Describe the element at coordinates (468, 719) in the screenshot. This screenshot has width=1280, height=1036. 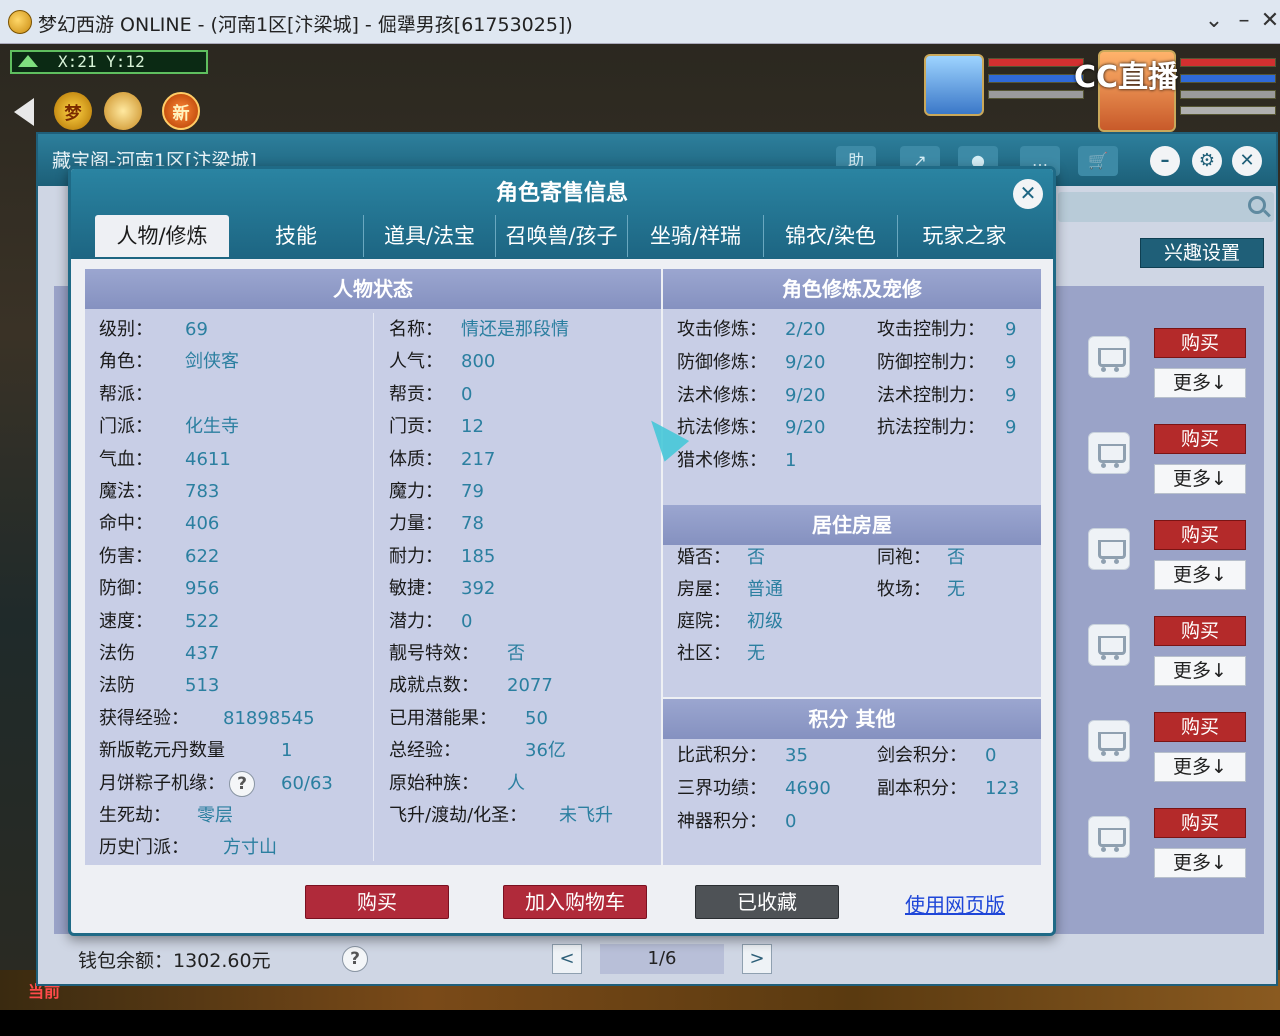
I see `field-row: 已用潜能果： 50` at that location.